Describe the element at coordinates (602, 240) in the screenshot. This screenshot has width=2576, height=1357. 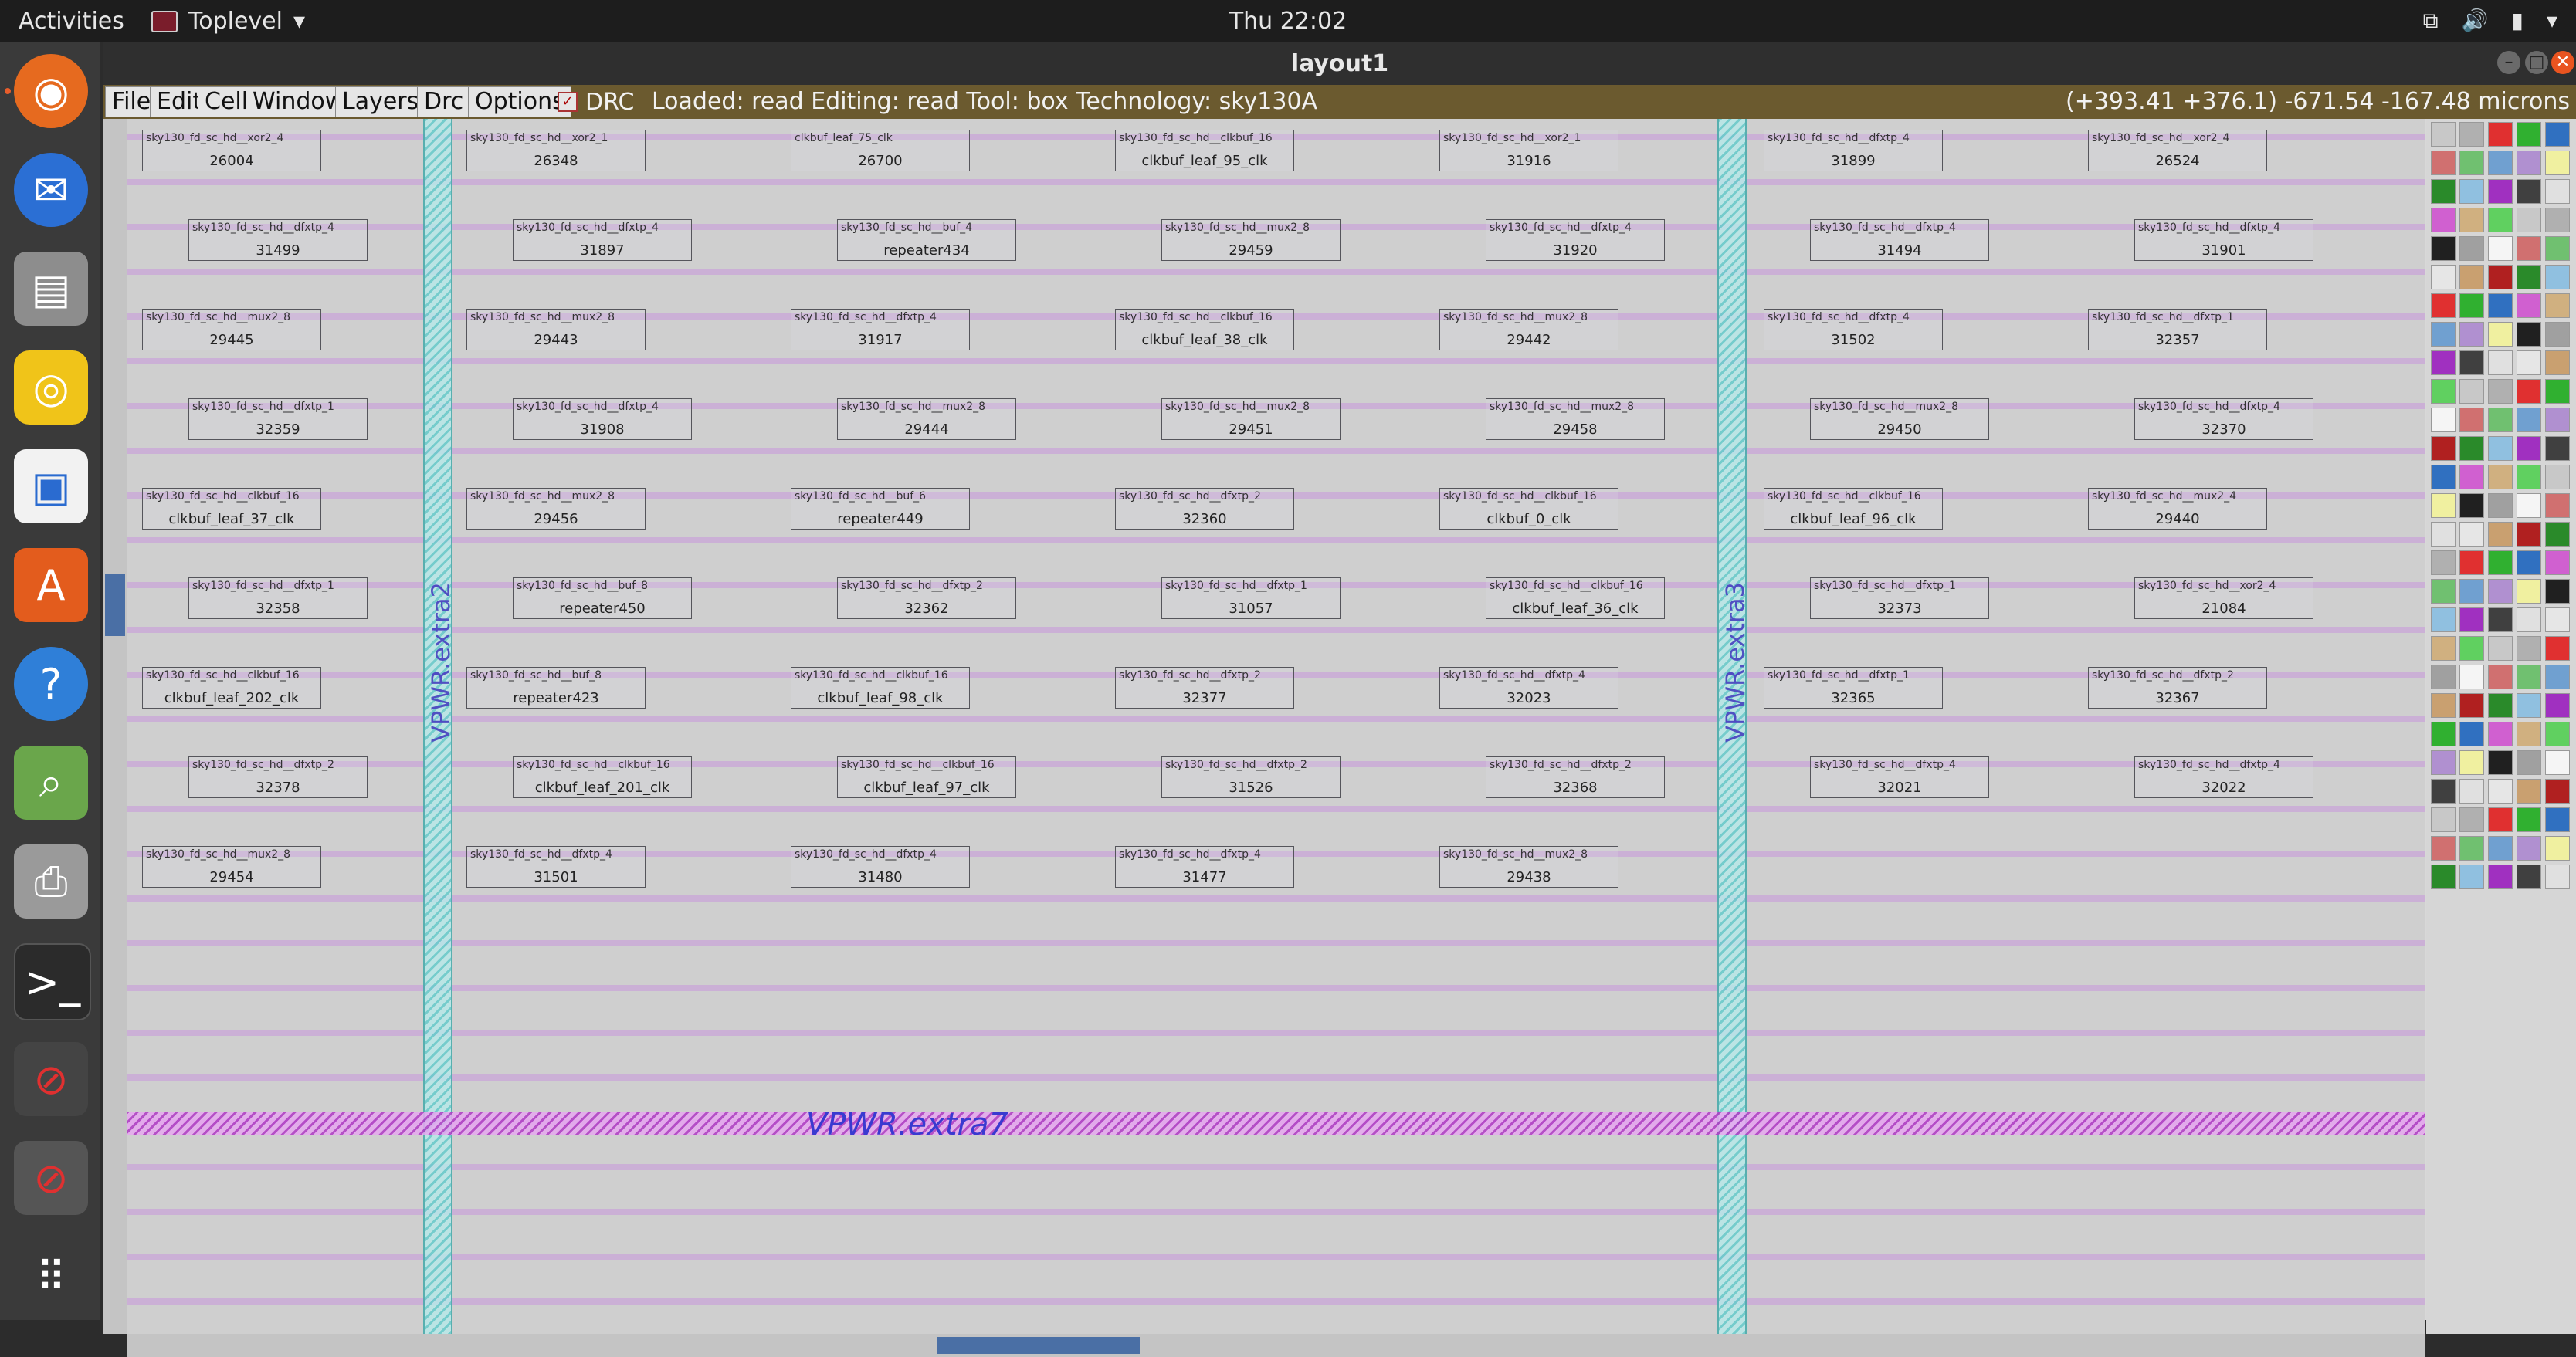
I see `standard-cell: sky130_fd_sc_hd__dfxtp_4 31897` at that location.